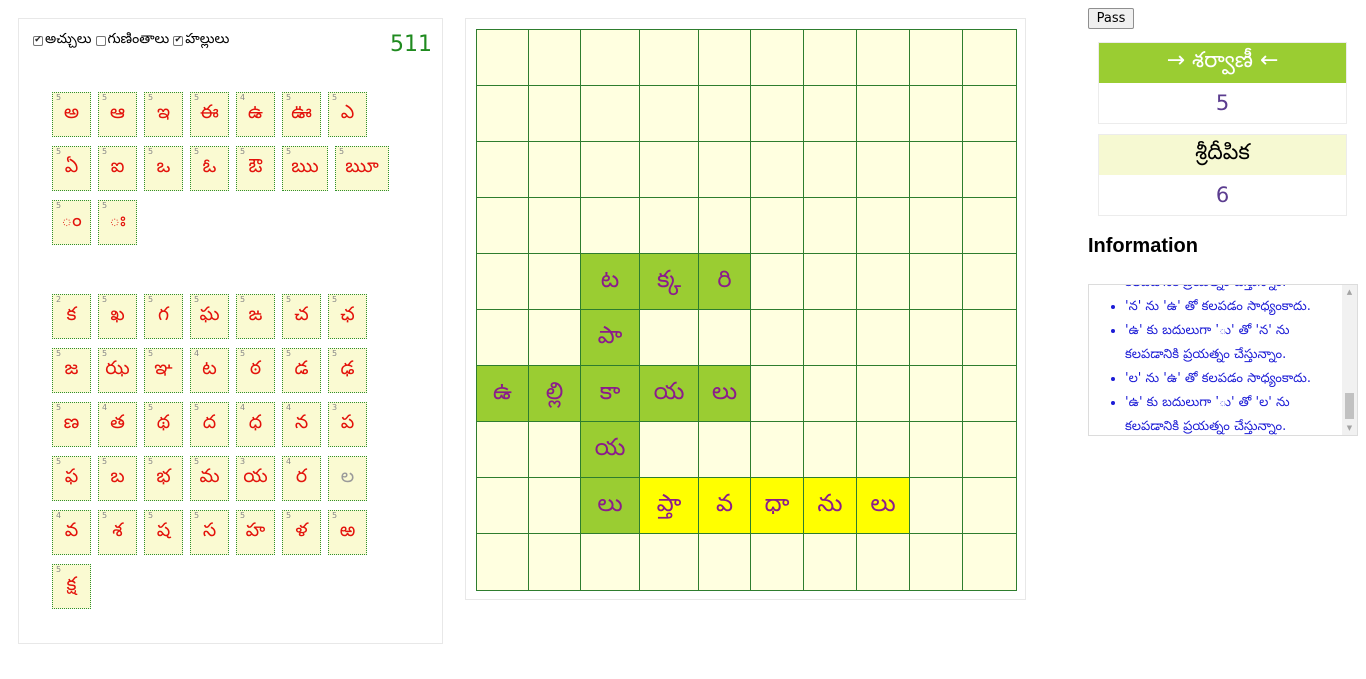 The image size is (1366, 679). I want to click on consonant-tile: 4ధ, so click(255, 424).